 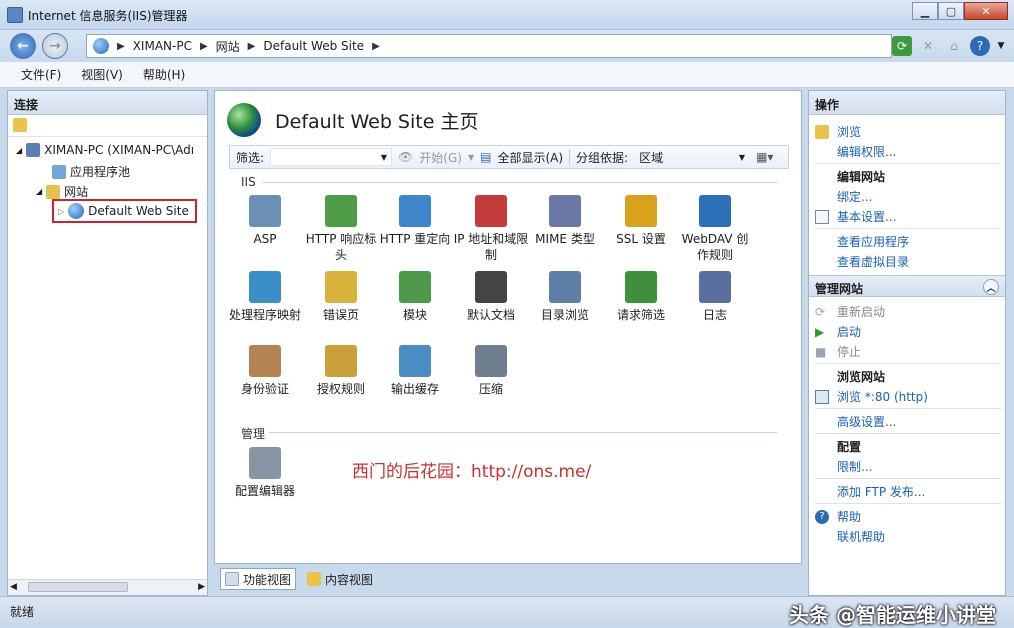 What do you see at coordinates (491, 229) in the screenshot?
I see `feature-ip-restrictions: IP 地址和域限制` at bounding box center [491, 229].